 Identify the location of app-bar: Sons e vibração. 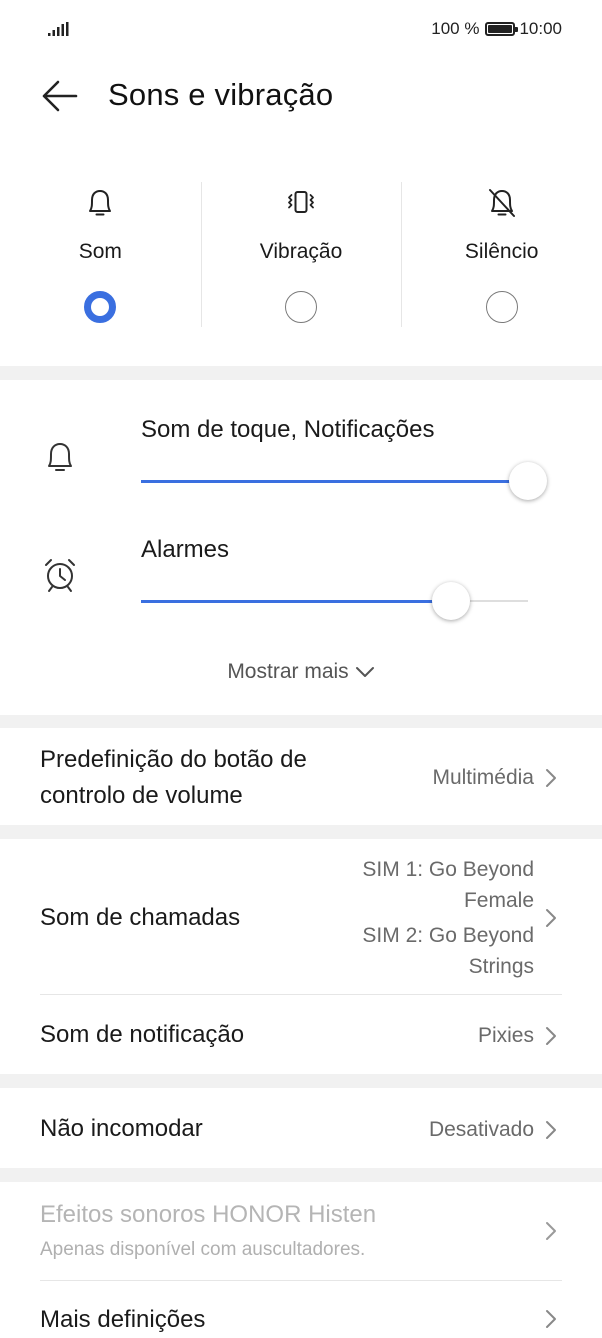
(301, 96).